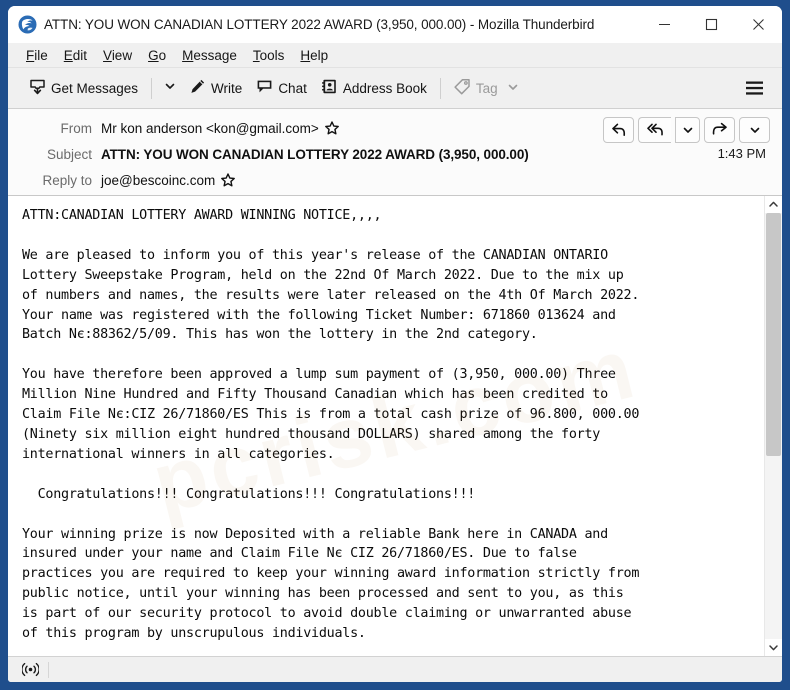 This screenshot has width=790, height=690. I want to click on online-status-icon, so click(30, 669).